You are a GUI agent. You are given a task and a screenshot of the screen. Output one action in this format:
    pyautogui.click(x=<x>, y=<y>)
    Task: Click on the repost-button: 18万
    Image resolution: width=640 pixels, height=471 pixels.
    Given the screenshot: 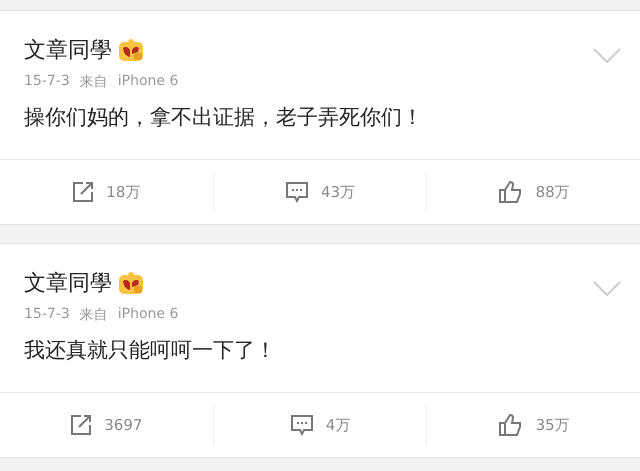 What is the action you would take?
    pyautogui.click(x=107, y=192)
    